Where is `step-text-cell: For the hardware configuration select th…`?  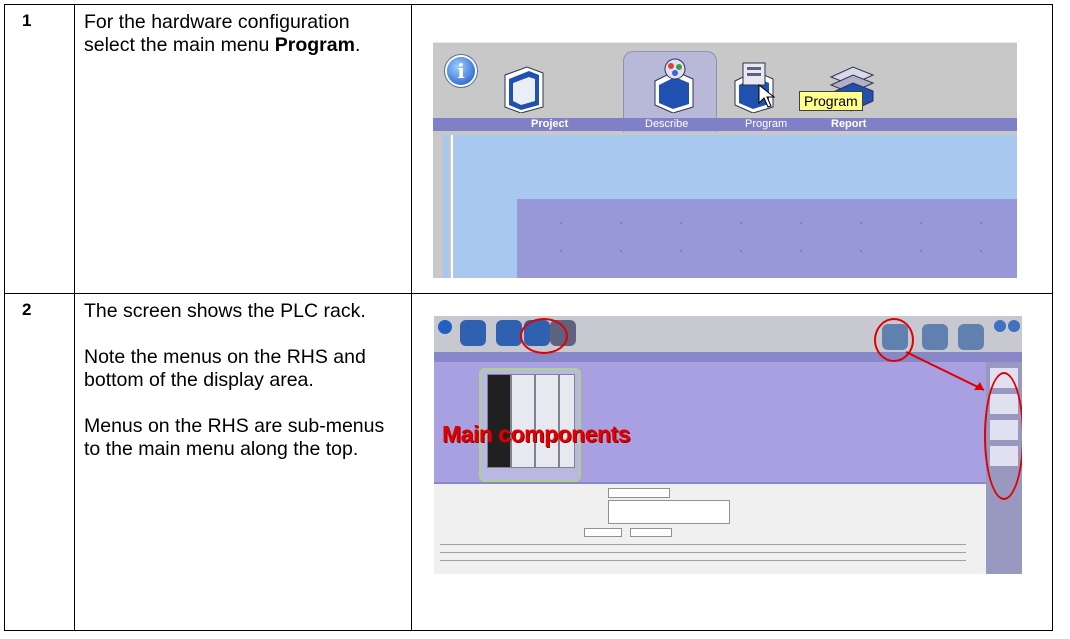
step-text-cell: For the hardware configuration select th… is located at coordinates (243, 149).